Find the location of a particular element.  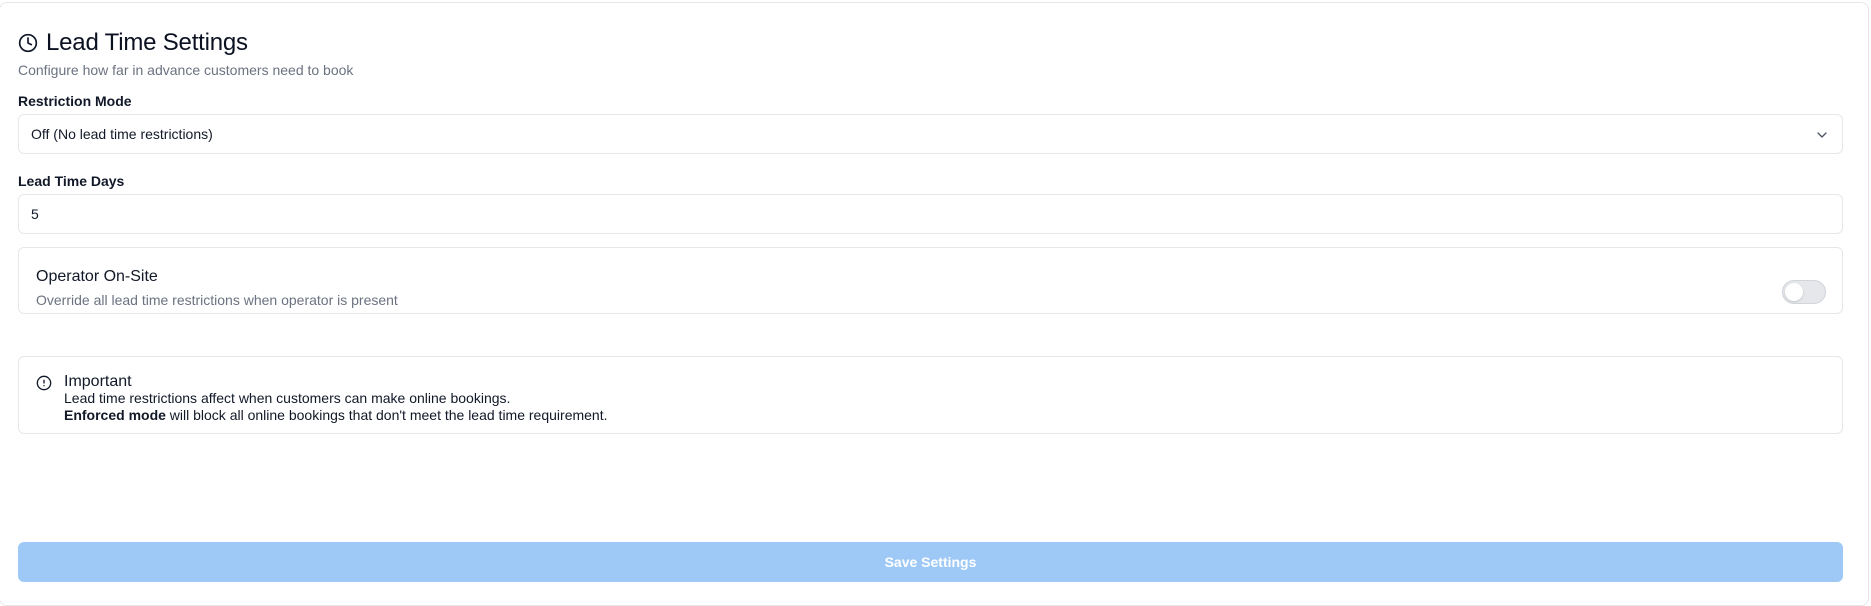

restriction-mode-select: Off (No lead time restrictions) is located at coordinates (930, 134).